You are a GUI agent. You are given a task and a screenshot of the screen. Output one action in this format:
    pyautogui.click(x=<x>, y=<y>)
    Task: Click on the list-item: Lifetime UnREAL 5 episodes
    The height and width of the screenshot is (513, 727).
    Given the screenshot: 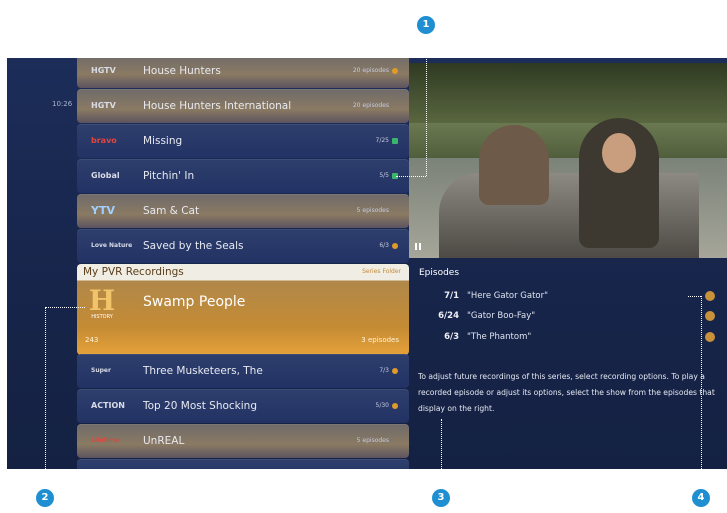 What is the action you would take?
    pyautogui.click(x=243, y=441)
    